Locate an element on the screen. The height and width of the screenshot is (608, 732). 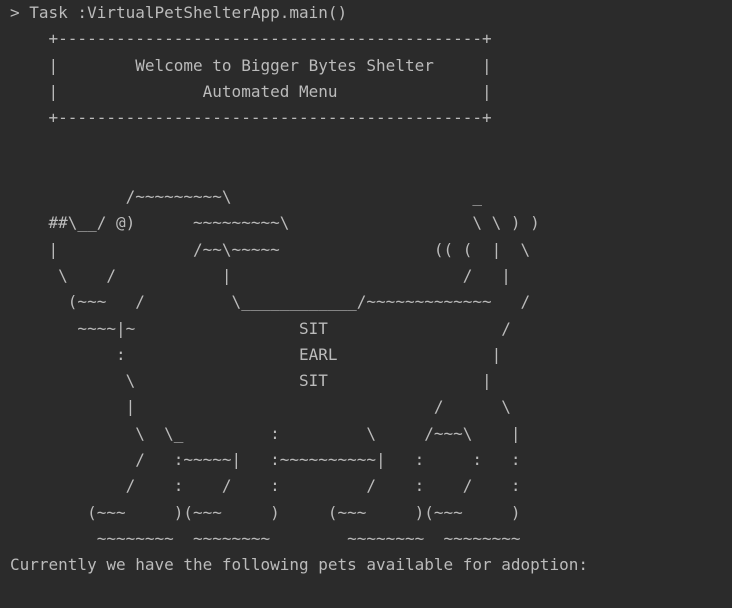
ascii-art-line: | / \ is located at coordinates (260, 407).